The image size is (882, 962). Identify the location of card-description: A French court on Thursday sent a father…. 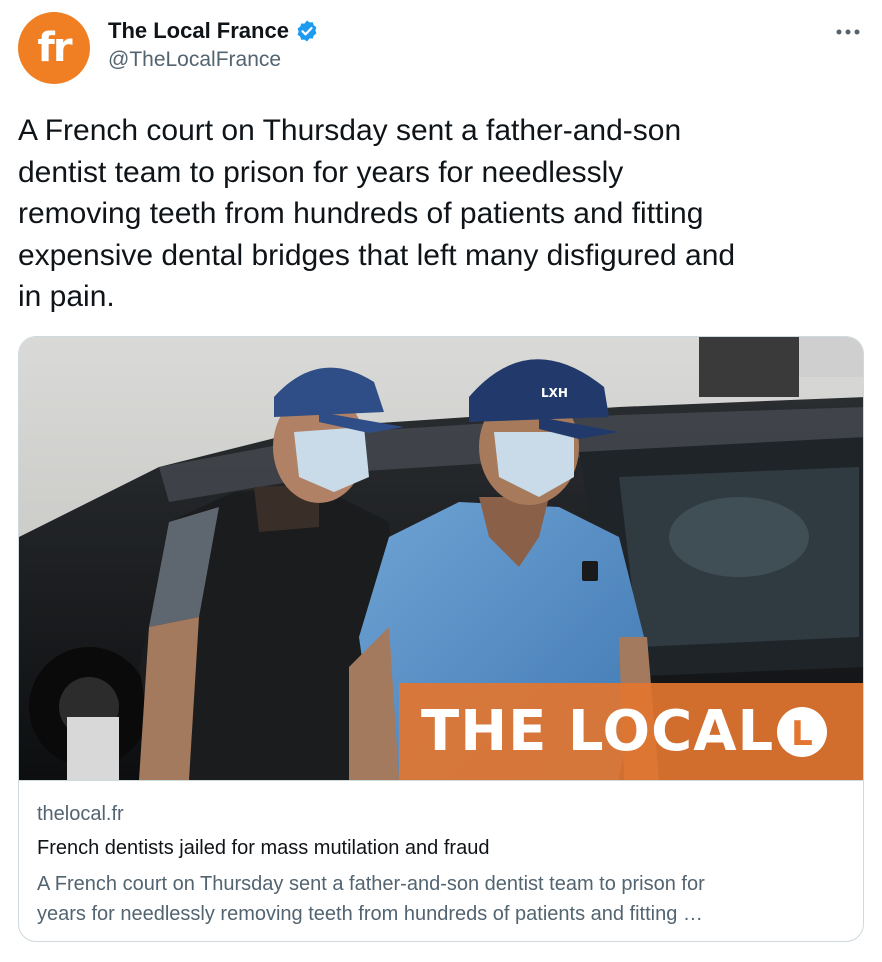
(432, 899).